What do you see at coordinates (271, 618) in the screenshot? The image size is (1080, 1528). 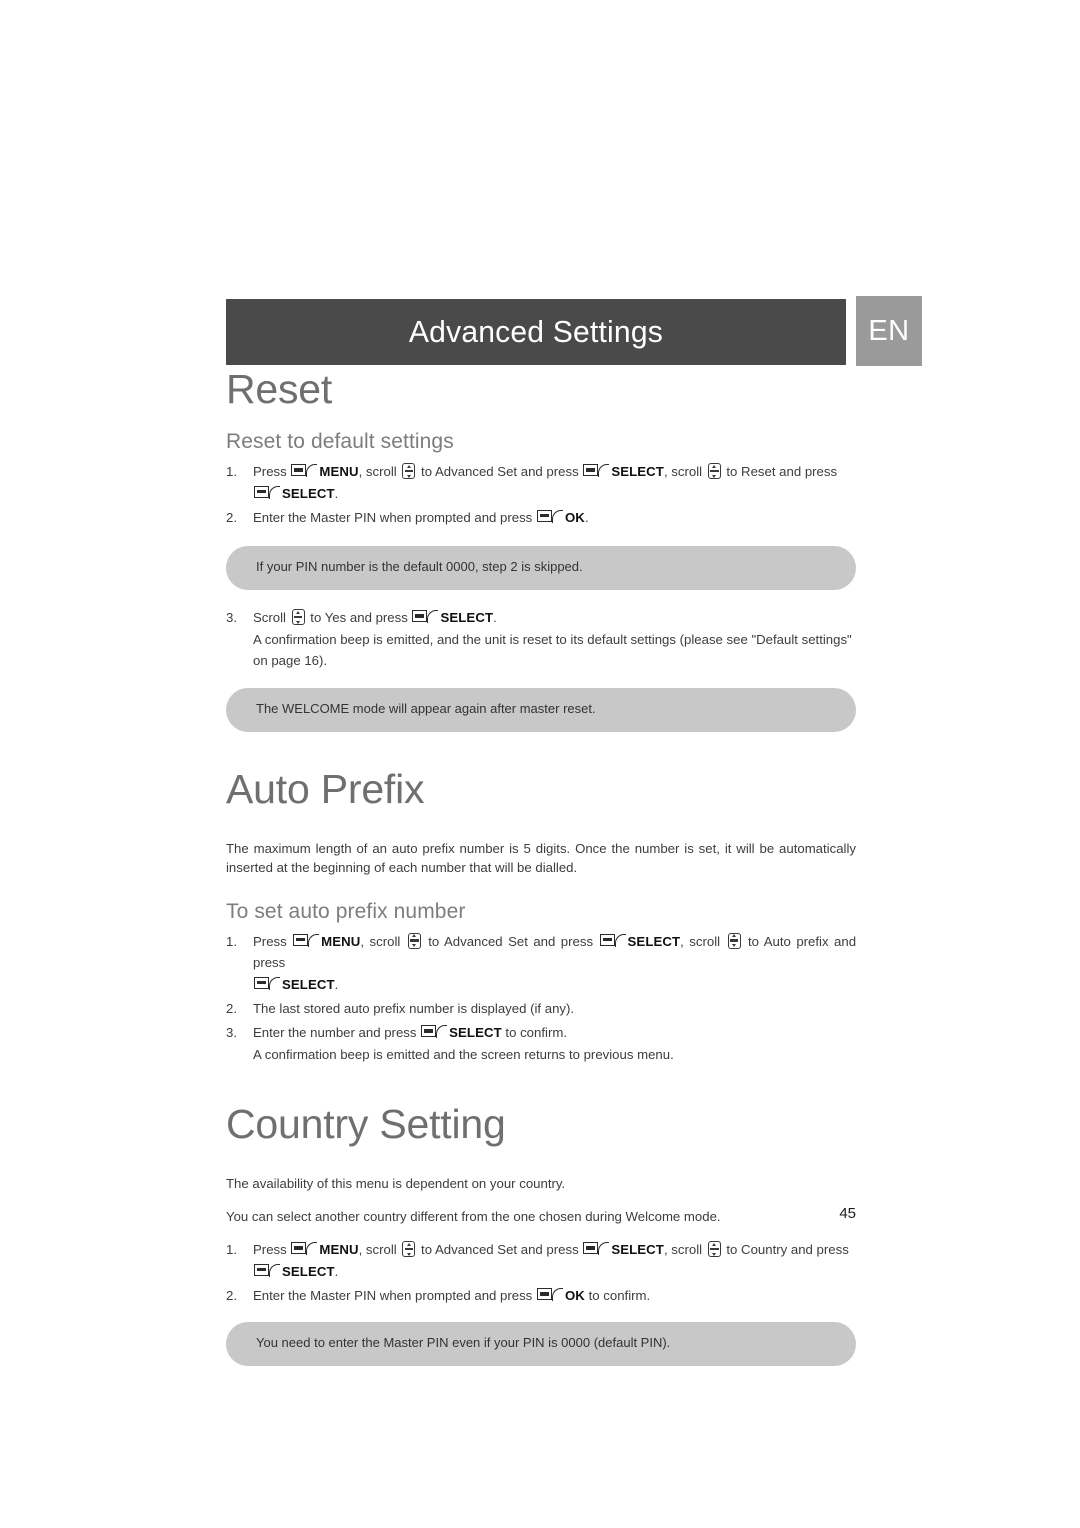 I see `step-text: Scroll` at bounding box center [271, 618].